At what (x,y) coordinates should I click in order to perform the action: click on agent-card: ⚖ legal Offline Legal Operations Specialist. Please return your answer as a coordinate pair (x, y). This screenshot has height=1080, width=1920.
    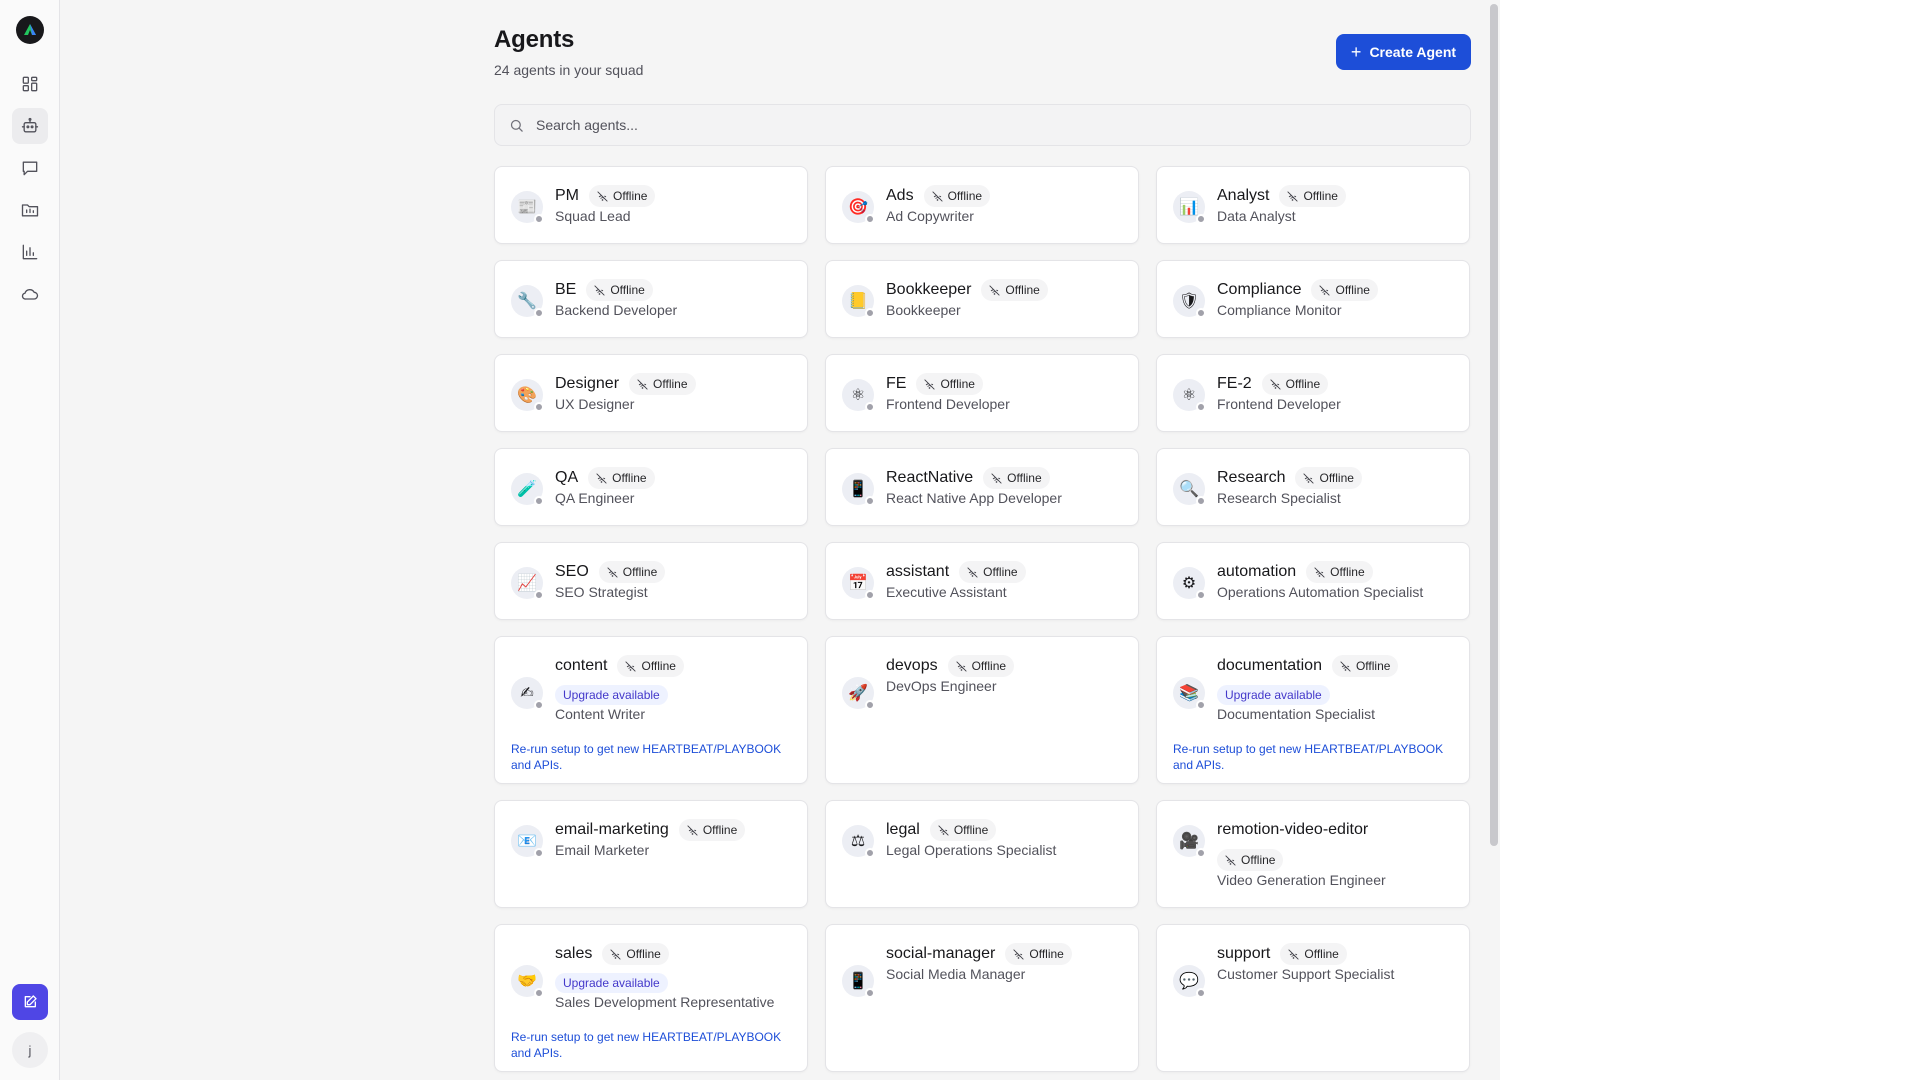
    Looking at the image, I should click on (982, 854).